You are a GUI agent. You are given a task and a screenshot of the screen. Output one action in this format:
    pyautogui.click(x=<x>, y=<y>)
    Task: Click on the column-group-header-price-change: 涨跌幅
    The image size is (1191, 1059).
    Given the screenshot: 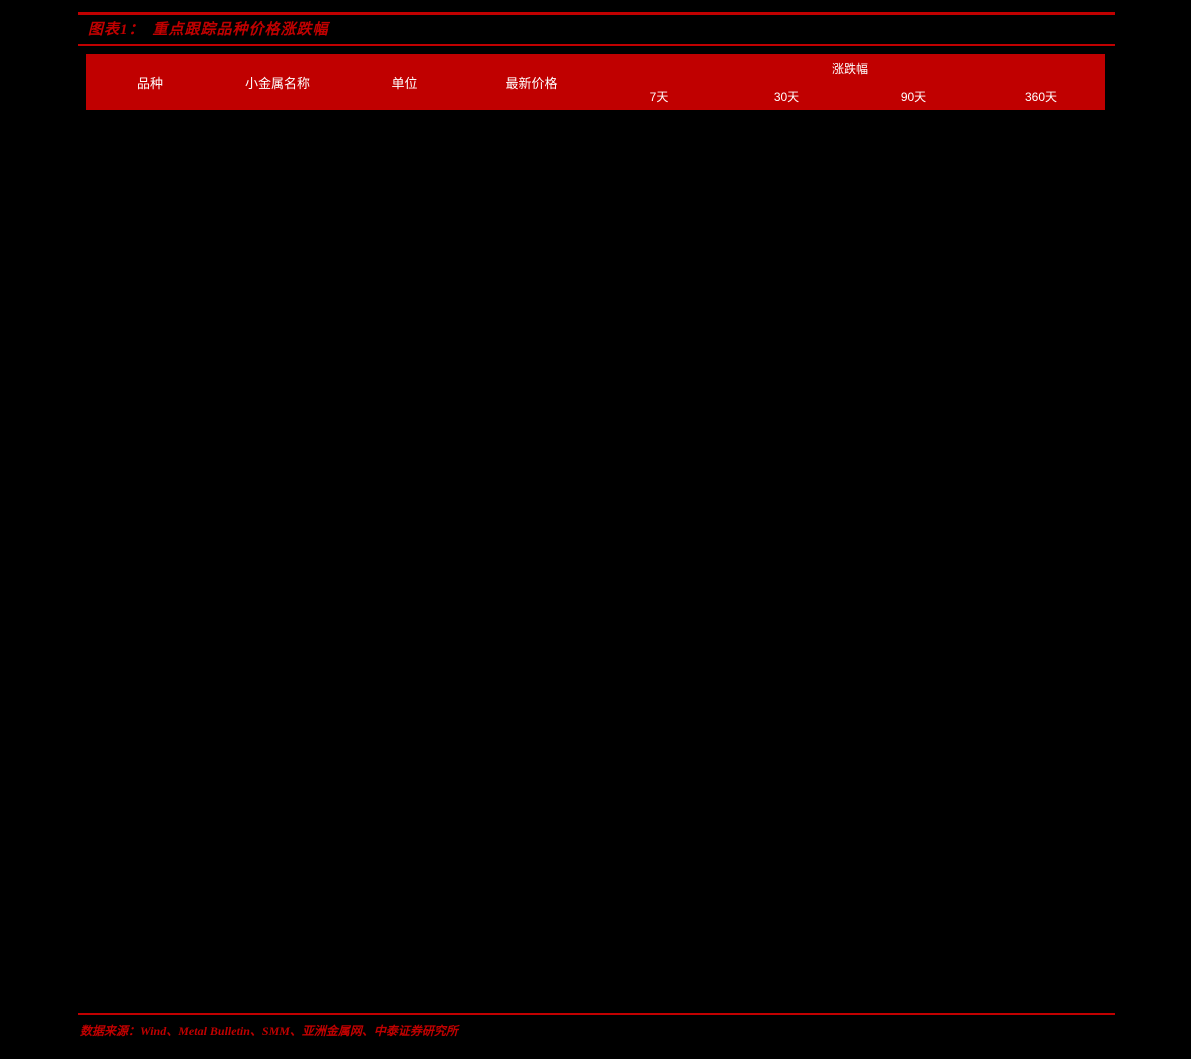 What is the action you would take?
    pyautogui.click(x=850, y=68)
    